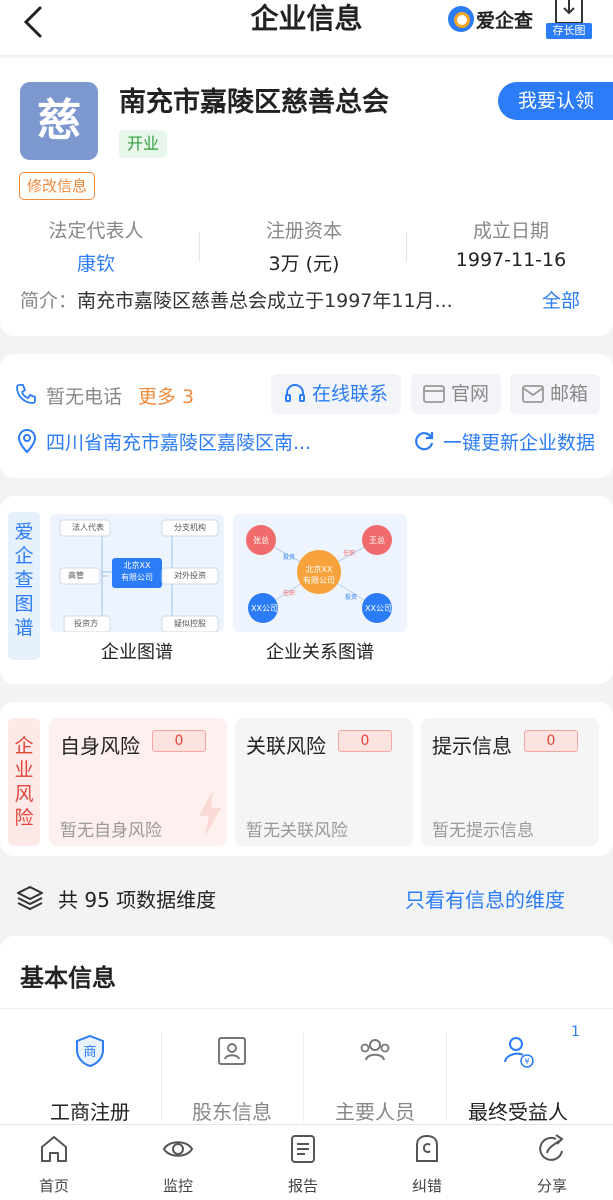  What do you see at coordinates (303, 1149) in the screenshot?
I see `report-icon` at bounding box center [303, 1149].